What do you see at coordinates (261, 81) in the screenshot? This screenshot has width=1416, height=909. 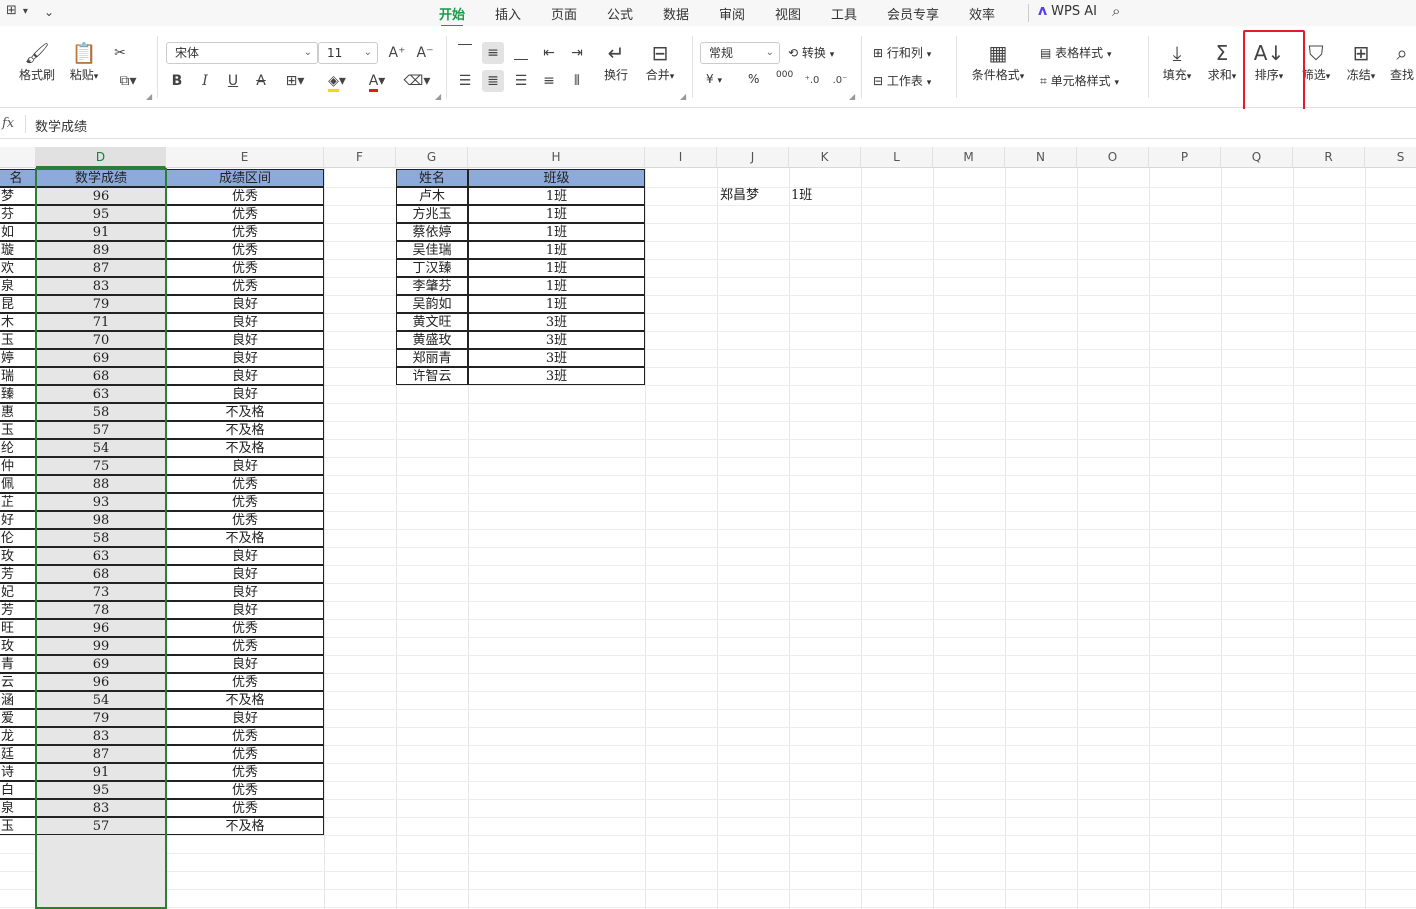 I see `strikethrough-icon: A` at bounding box center [261, 81].